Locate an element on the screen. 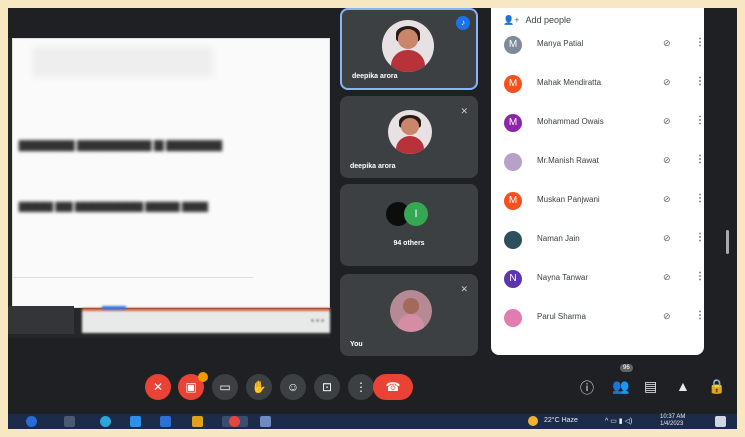  chrome-icon is located at coordinates (234, 421).